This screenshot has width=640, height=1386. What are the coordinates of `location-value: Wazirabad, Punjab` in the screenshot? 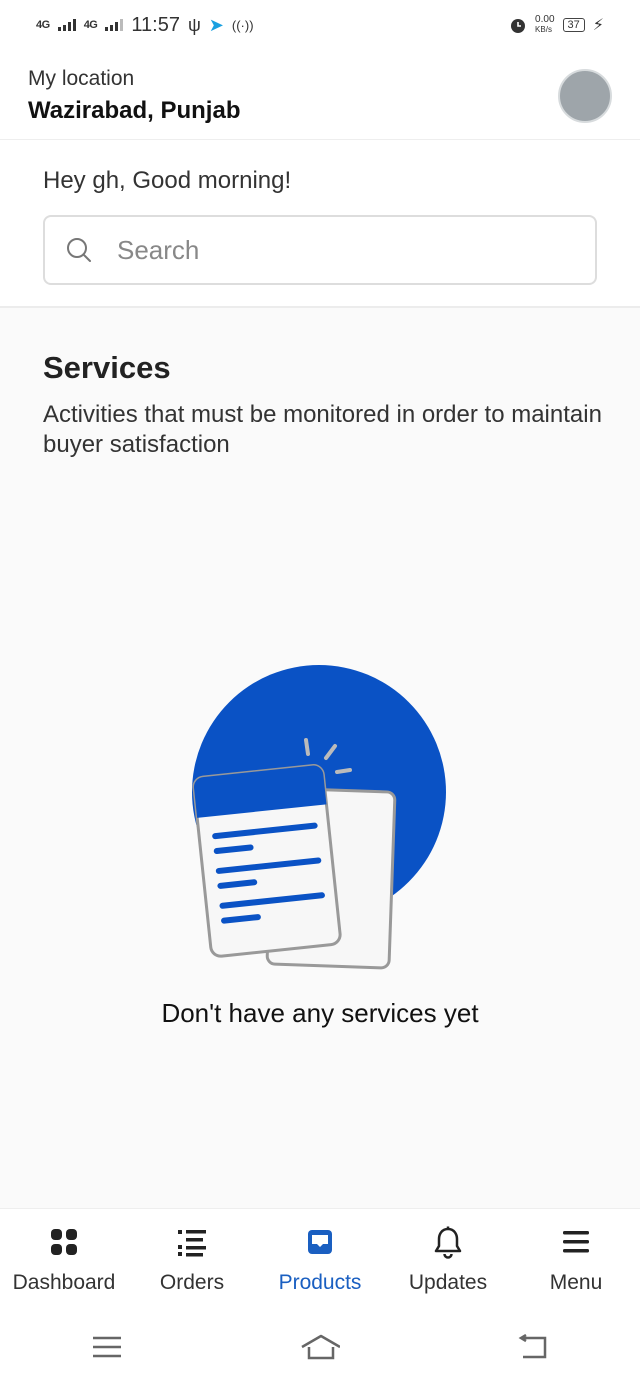 It's located at (134, 111).